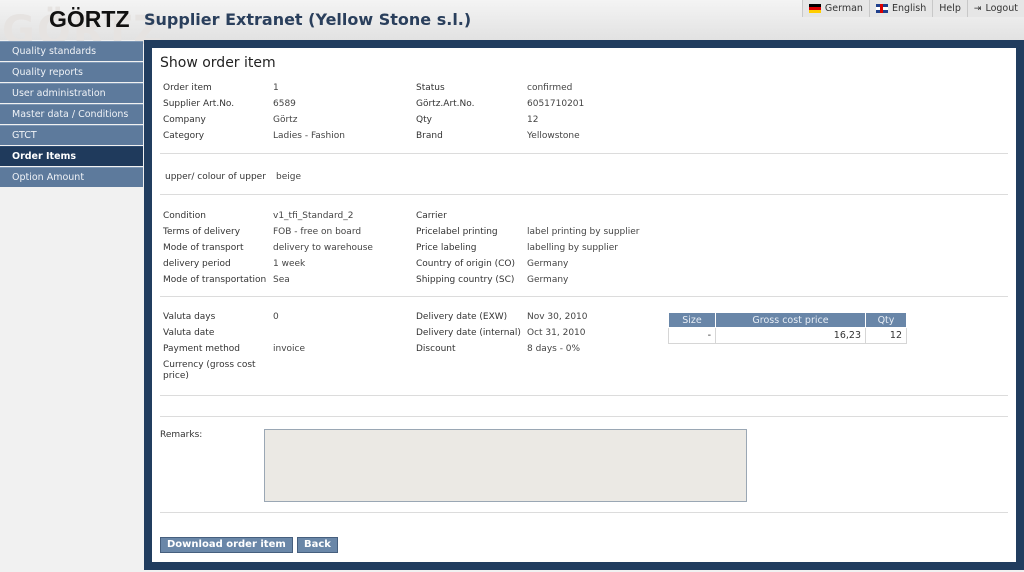 The width and height of the screenshot is (1024, 572). What do you see at coordinates (71, 177) in the screenshot?
I see `sidebar-item-option-amount: Option Amount` at bounding box center [71, 177].